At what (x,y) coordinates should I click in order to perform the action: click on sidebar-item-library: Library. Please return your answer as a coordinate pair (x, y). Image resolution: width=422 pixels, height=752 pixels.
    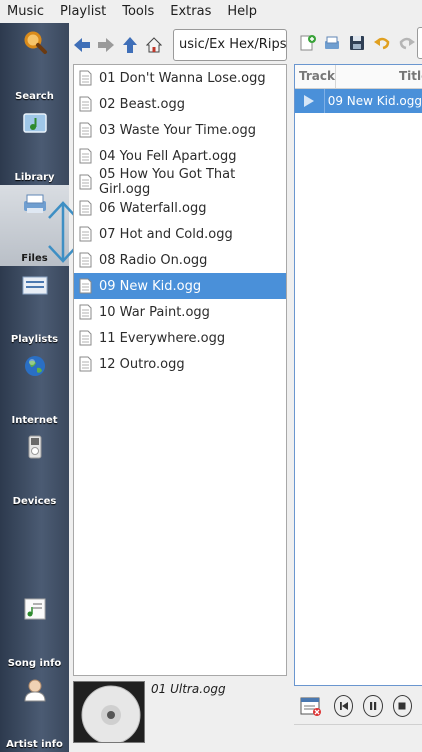
    Looking at the image, I should click on (34, 144).